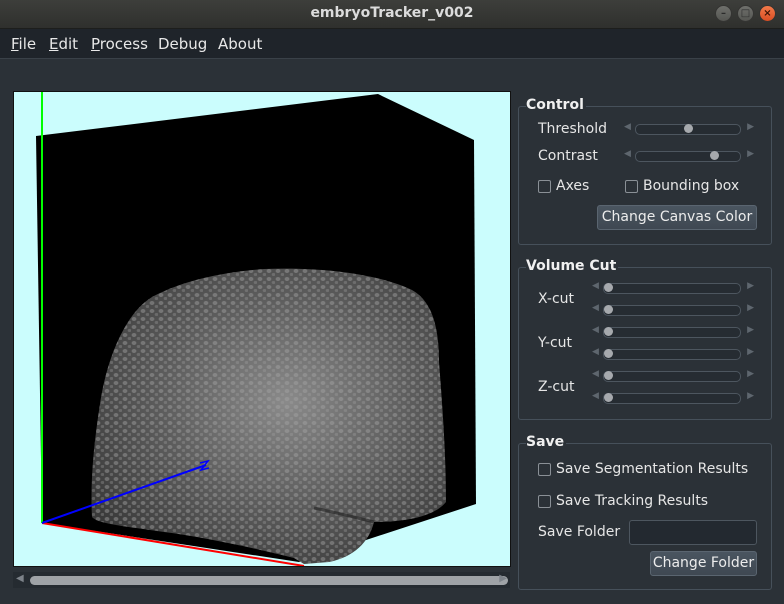 The height and width of the screenshot is (604, 784). I want to click on threshold-label: Threshold, so click(572, 129).